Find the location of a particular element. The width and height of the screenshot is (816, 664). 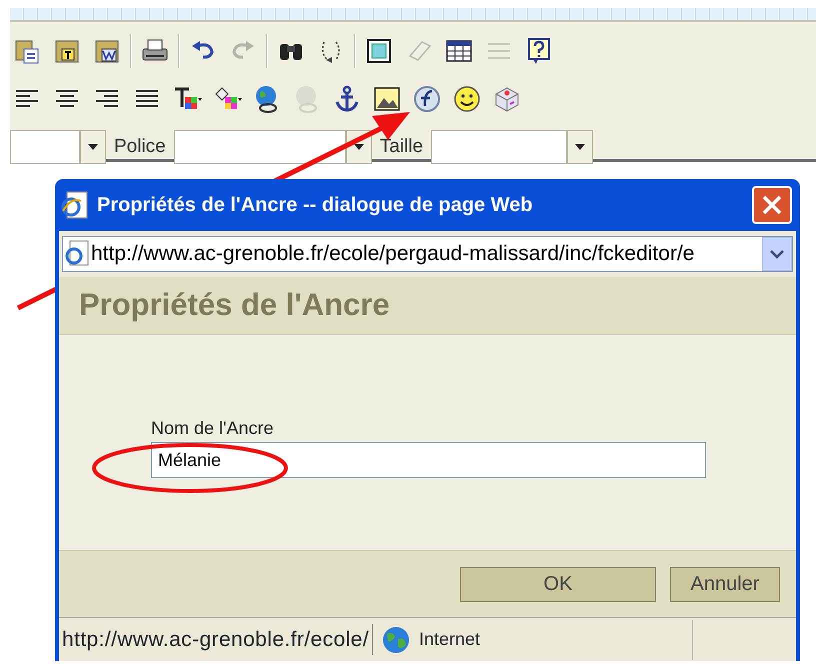

combo-label: Taille is located at coordinates (401, 146).